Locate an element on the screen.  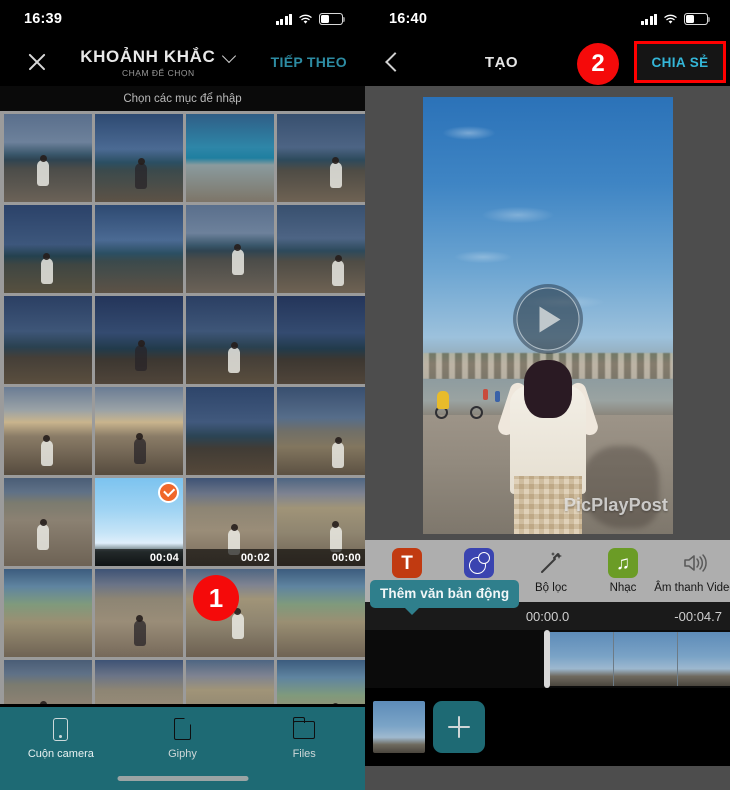
play-icon is located at coordinates (547, 319).